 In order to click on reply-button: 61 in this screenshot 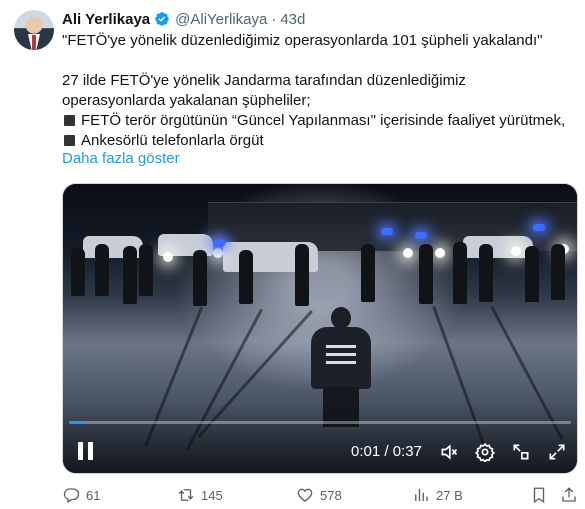, I will do `click(81, 495)`.